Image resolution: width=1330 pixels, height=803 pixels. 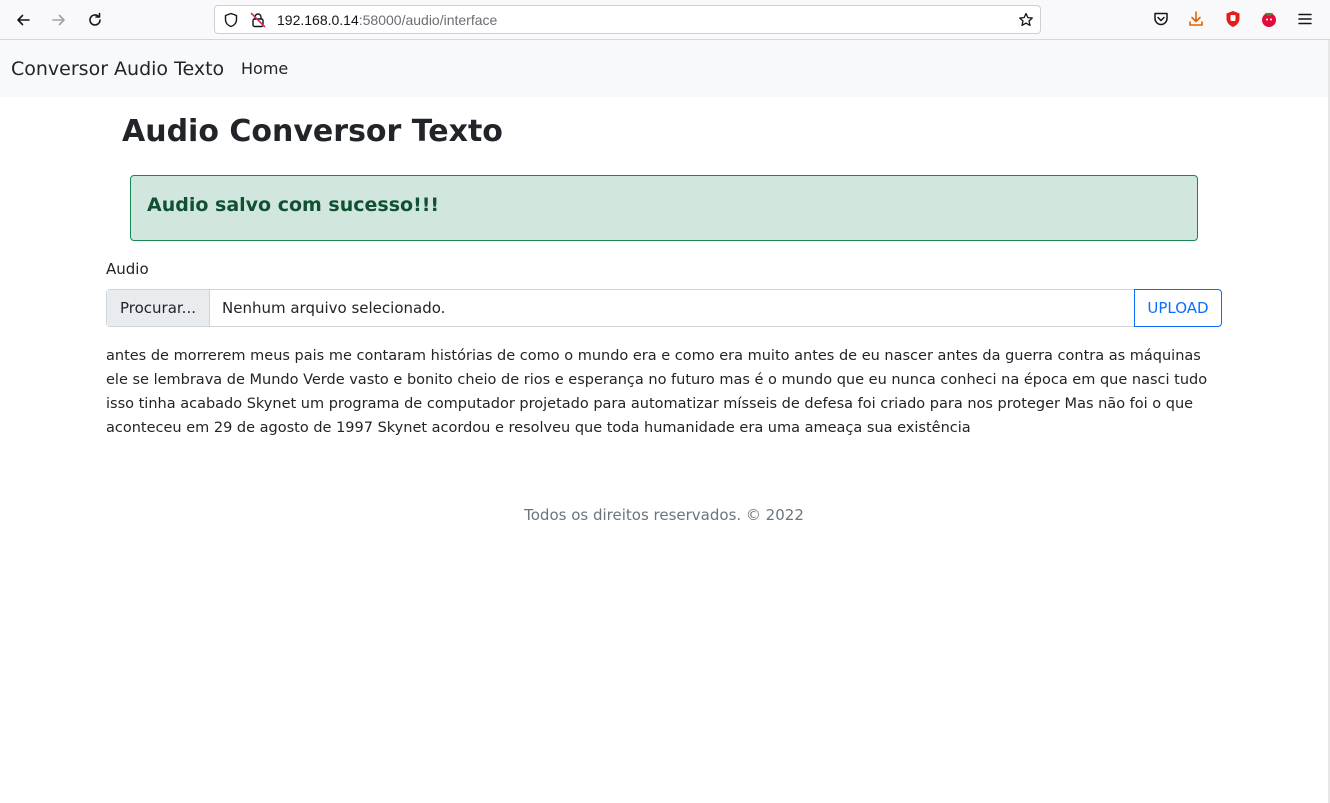 What do you see at coordinates (117, 69) in the screenshot?
I see `navbar-brand: Conversor Audio Texto` at bounding box center [117, 69].